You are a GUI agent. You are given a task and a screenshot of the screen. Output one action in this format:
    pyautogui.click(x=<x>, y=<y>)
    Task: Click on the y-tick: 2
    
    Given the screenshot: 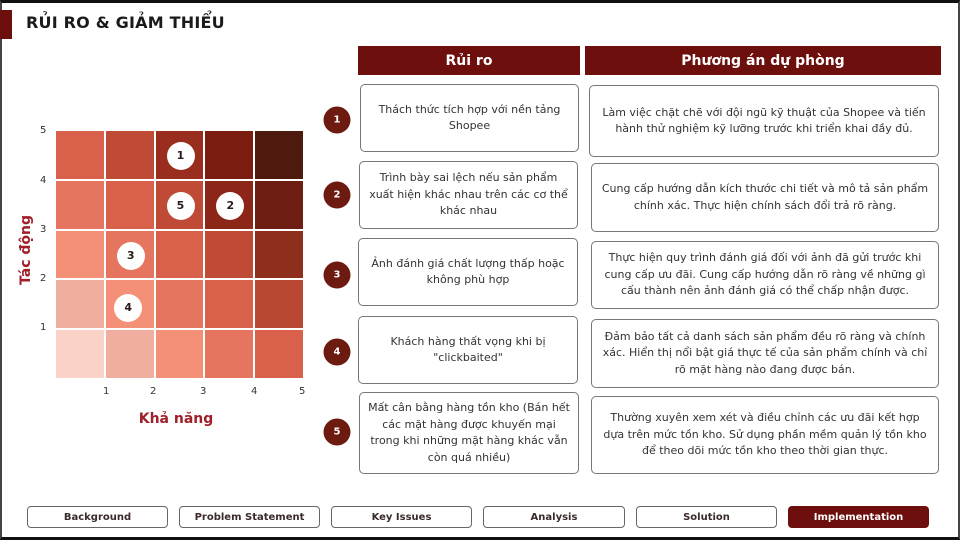 What is the action you would take?
    pyautogui.click(x=43, y=278)
    